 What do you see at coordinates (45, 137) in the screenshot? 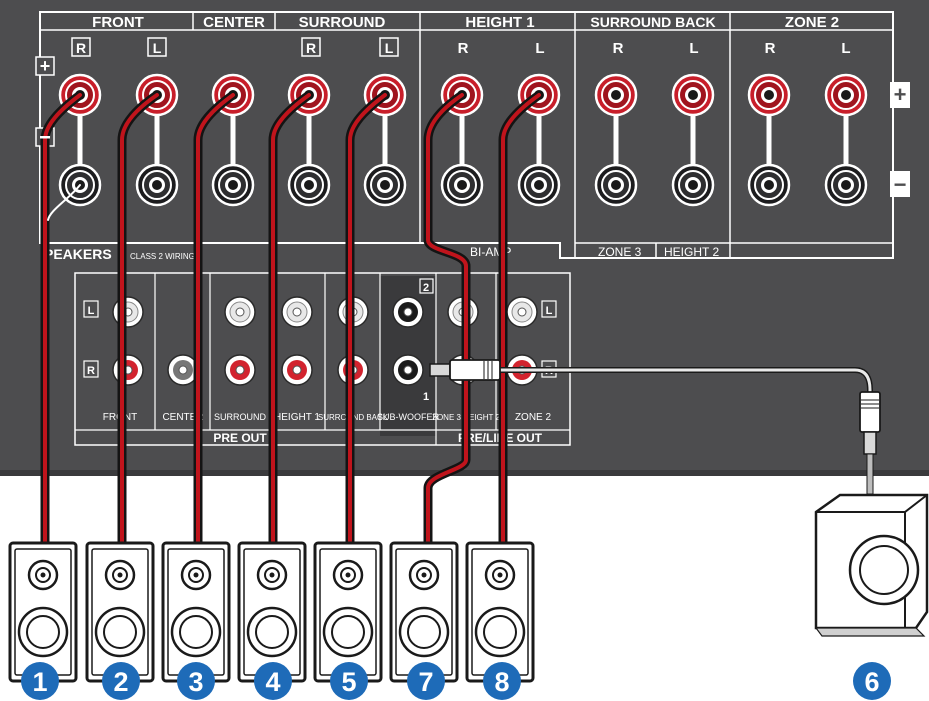
I see `minus-symbol-left` at bounding box center [45, 137].